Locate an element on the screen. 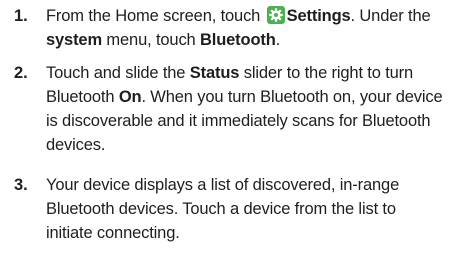  step-number: 3. is located at coordinates (21, 185).